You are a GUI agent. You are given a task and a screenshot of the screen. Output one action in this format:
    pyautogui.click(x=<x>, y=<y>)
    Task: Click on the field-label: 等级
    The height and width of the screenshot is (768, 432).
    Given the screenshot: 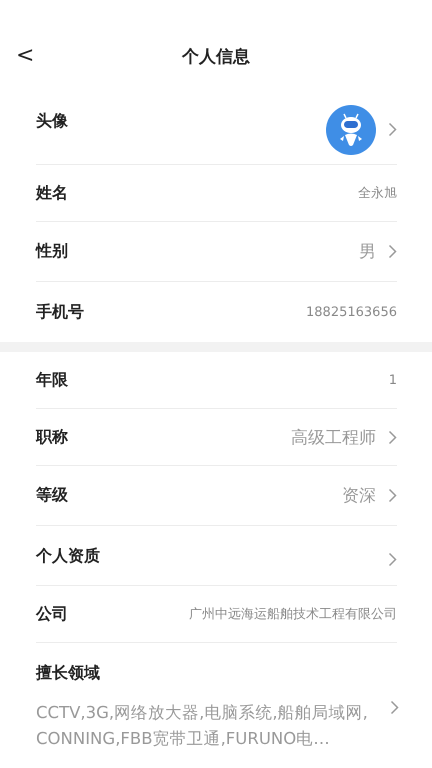 What is the action you would take?
    pyautogui.click(x=52, y=495)
    